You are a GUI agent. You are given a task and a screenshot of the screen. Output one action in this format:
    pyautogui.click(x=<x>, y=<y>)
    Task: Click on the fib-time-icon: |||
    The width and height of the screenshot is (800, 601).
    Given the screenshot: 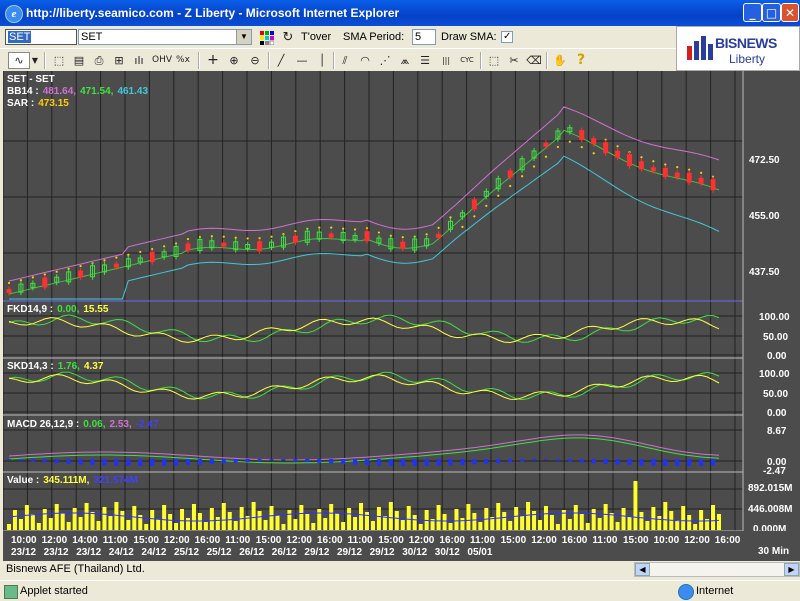 What is the action you would take?
    pyautogui.click(x=446, y=60)
    